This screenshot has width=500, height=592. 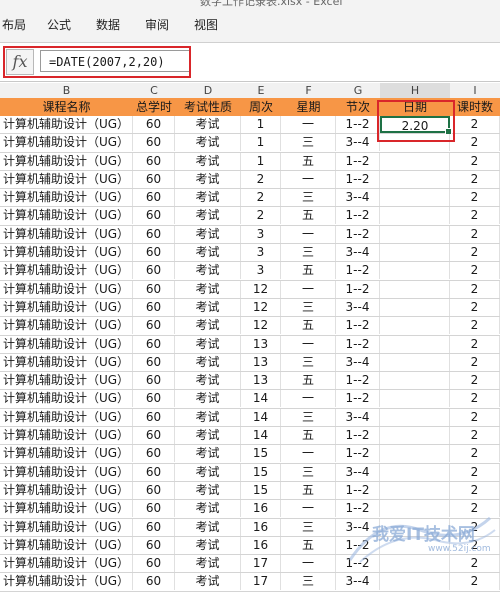 What do you see at coordinates (358, 90) in the screenshot?
I see `column-letter-g: G` at bounding box center [358, 90].